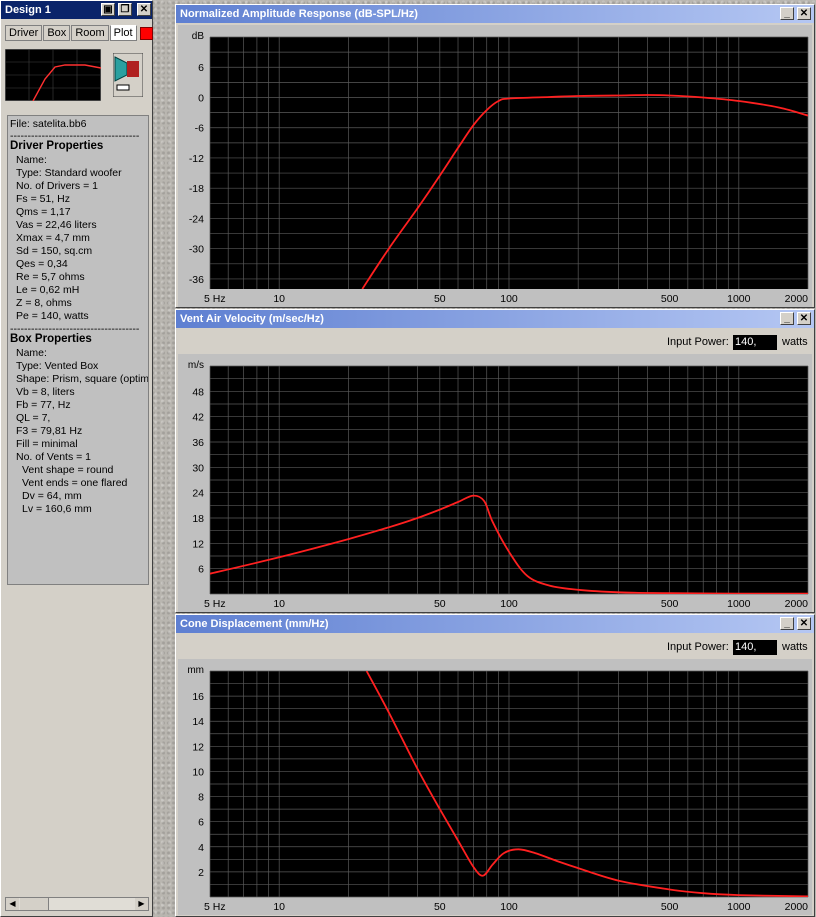 The image size is (816, 917). I want to click on vent-property: Vent shape = round, so click(68, 470).